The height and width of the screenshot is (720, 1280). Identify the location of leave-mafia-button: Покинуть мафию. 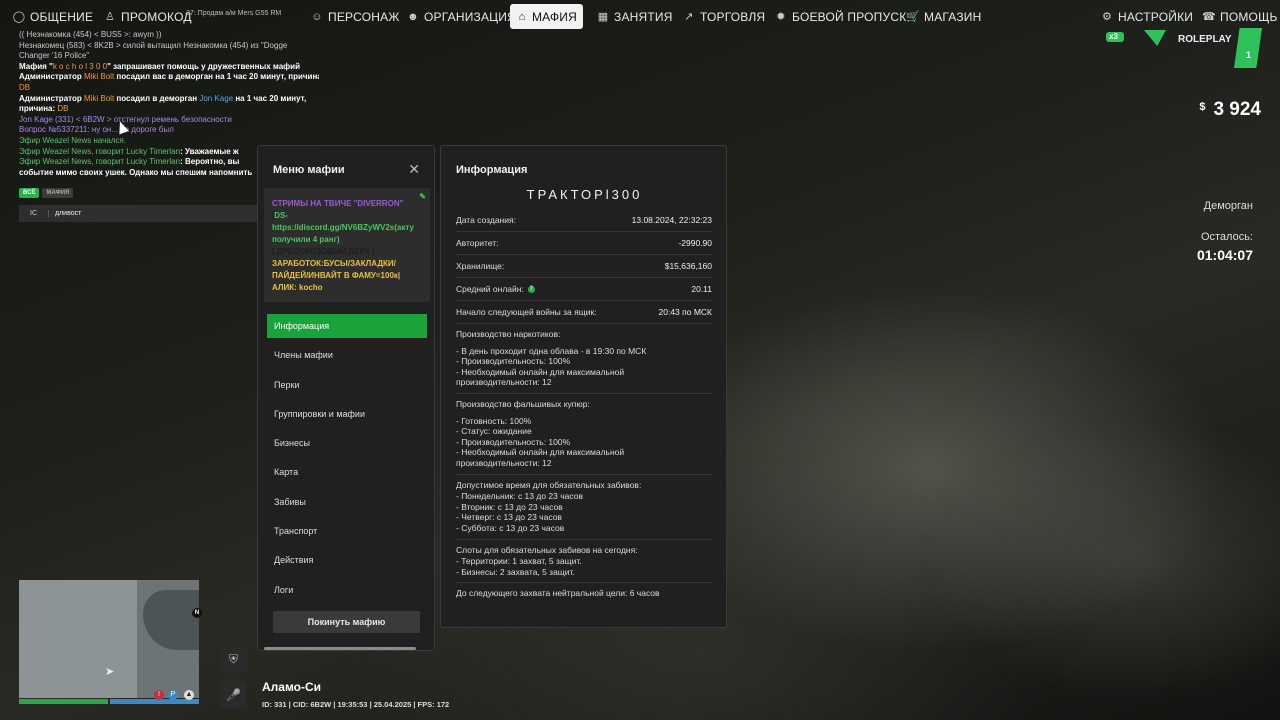
(346, 622).